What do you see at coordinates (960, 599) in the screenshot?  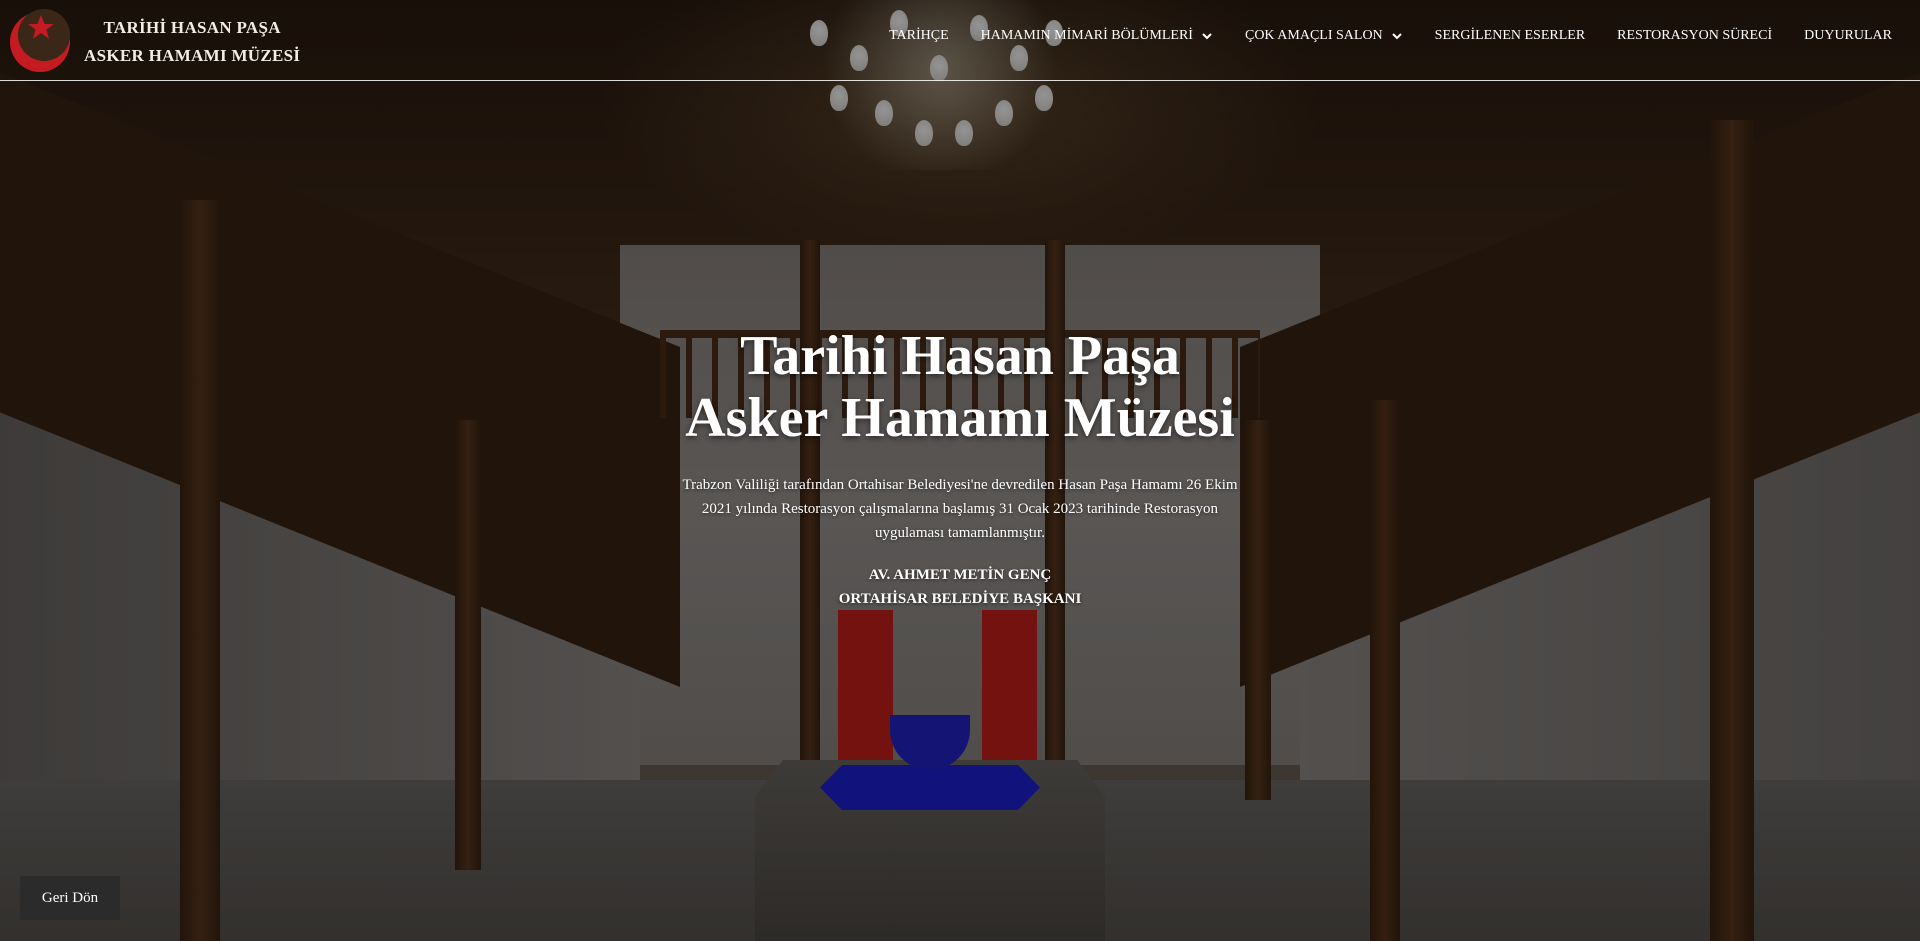 I see `signature-title: ORTAHİSAR BELEDİYE BAŞKANI` at bounding box center [960, 599].